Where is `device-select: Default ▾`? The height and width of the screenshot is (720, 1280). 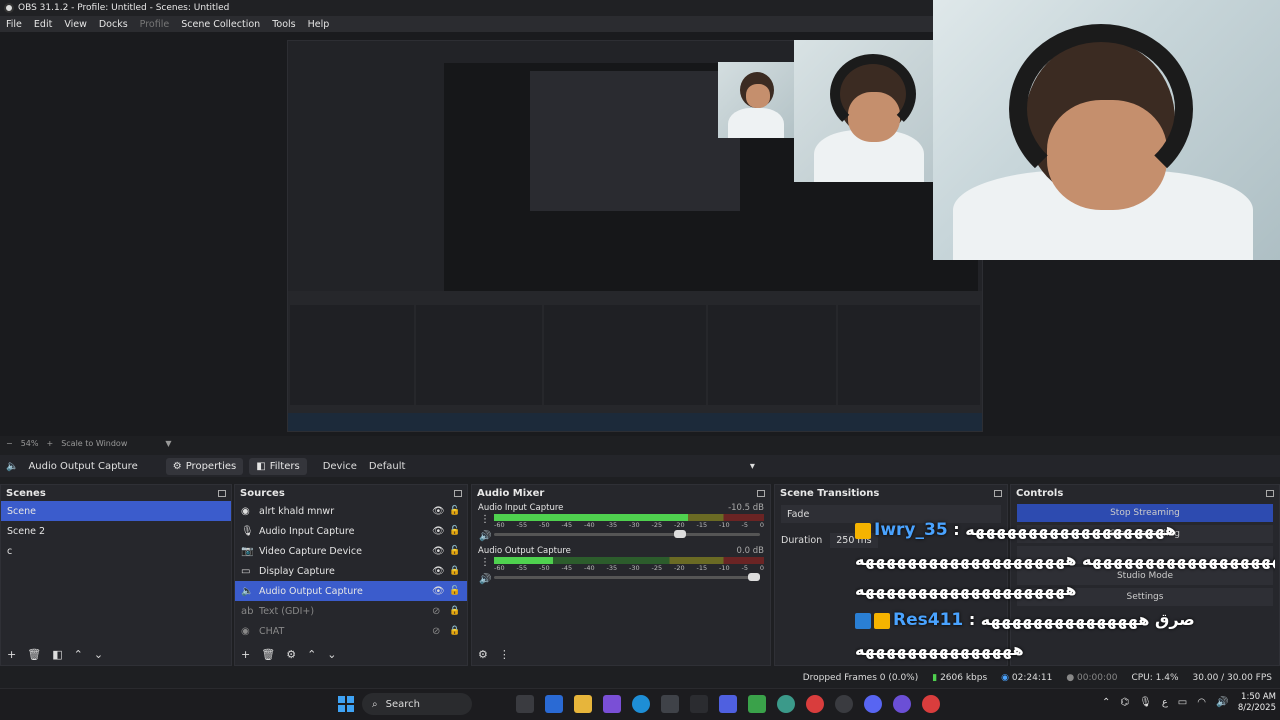
device-select: Default ▾ is located at coordinates (561, 466).